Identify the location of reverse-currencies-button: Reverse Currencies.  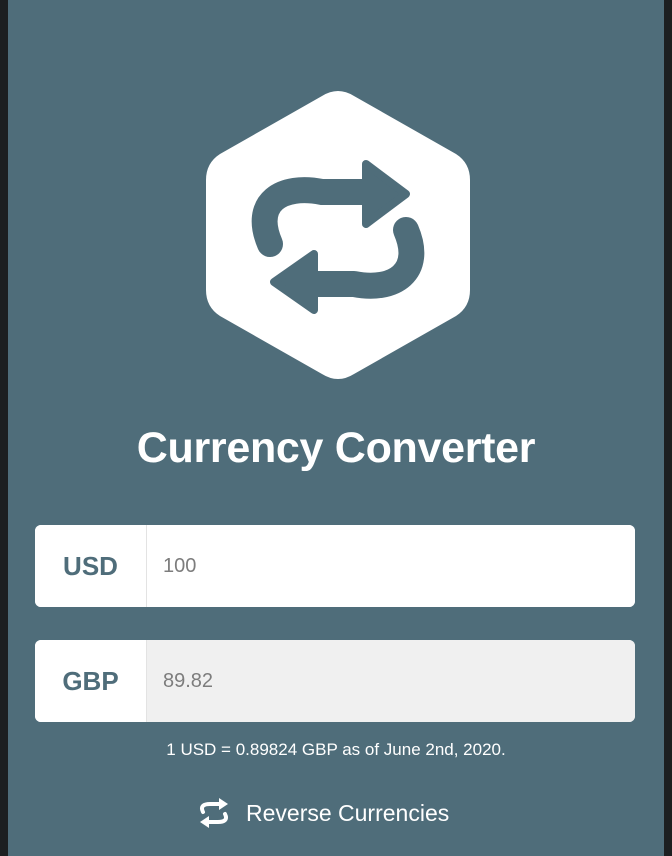
(322, 813).